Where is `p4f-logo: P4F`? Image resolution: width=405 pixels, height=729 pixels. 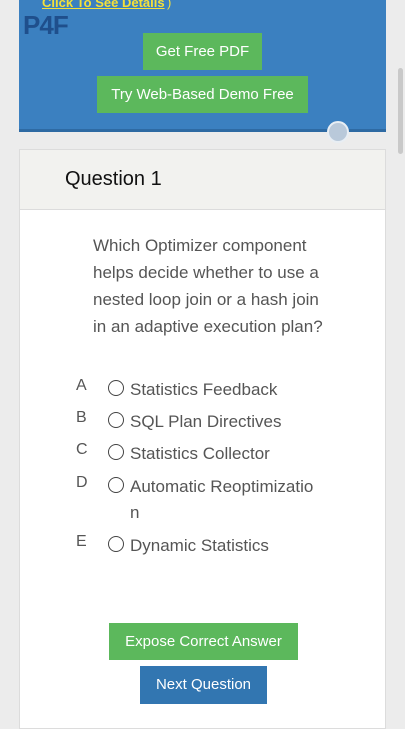
p4f-logo: P4F is located at coordinates (46, 25).